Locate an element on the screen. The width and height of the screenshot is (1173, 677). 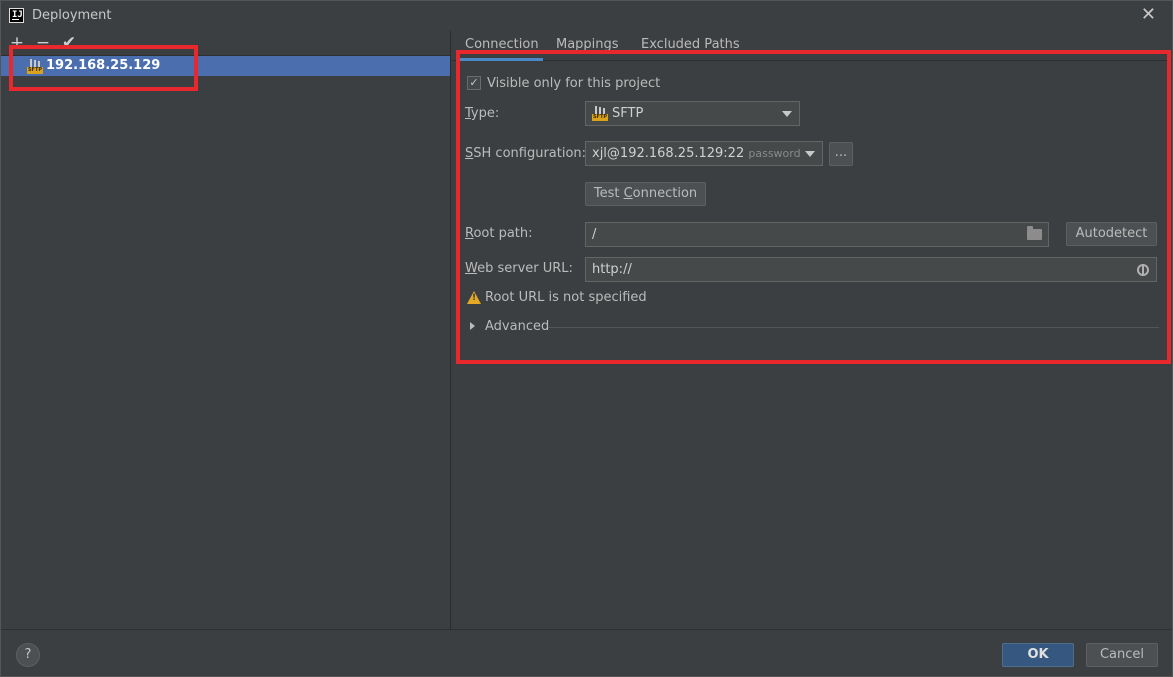
web-server-url-value: http:// is located at coordinates (612, 269).